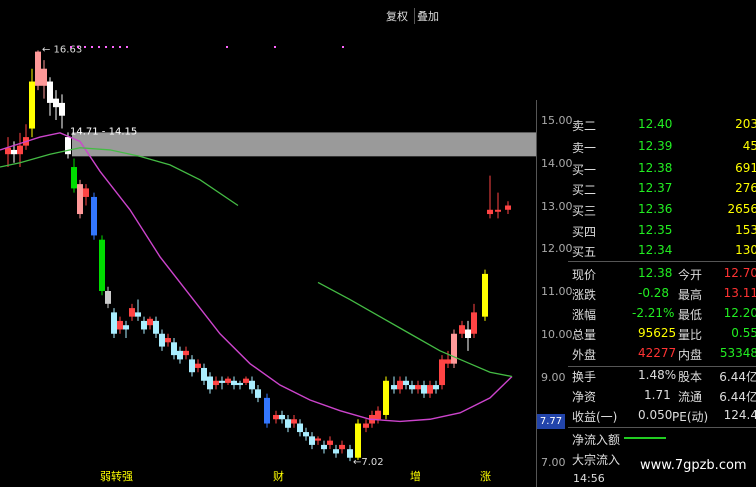 Image resolution: width=756 pixels, height=487 pixels. I want to click on sell2-price: 12.40, so click(655, 124).